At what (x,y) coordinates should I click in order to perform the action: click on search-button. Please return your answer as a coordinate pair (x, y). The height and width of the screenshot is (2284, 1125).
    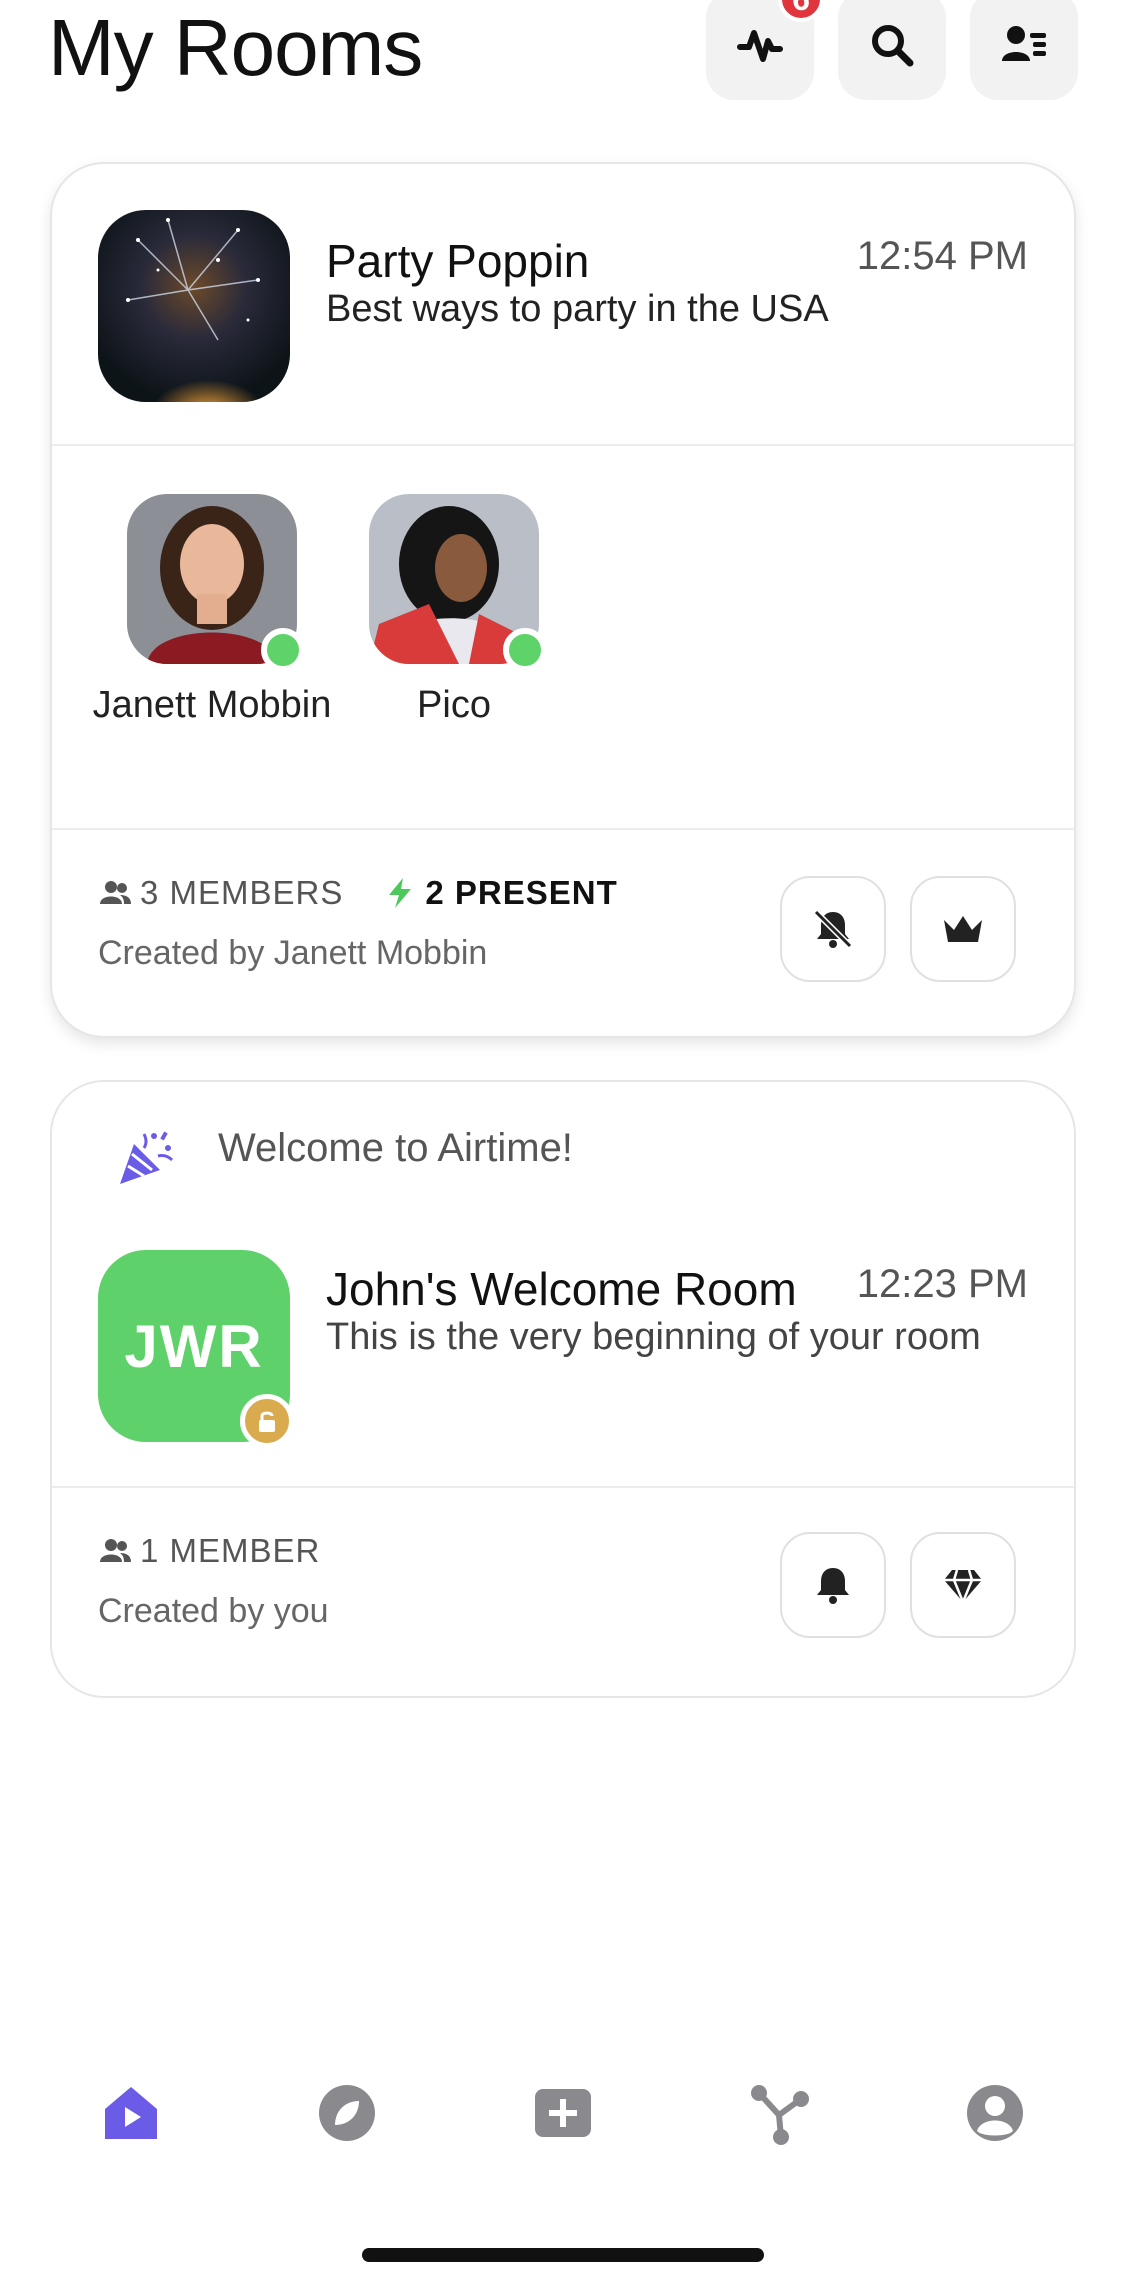
    Looking at the image, I should click on (892, 50).